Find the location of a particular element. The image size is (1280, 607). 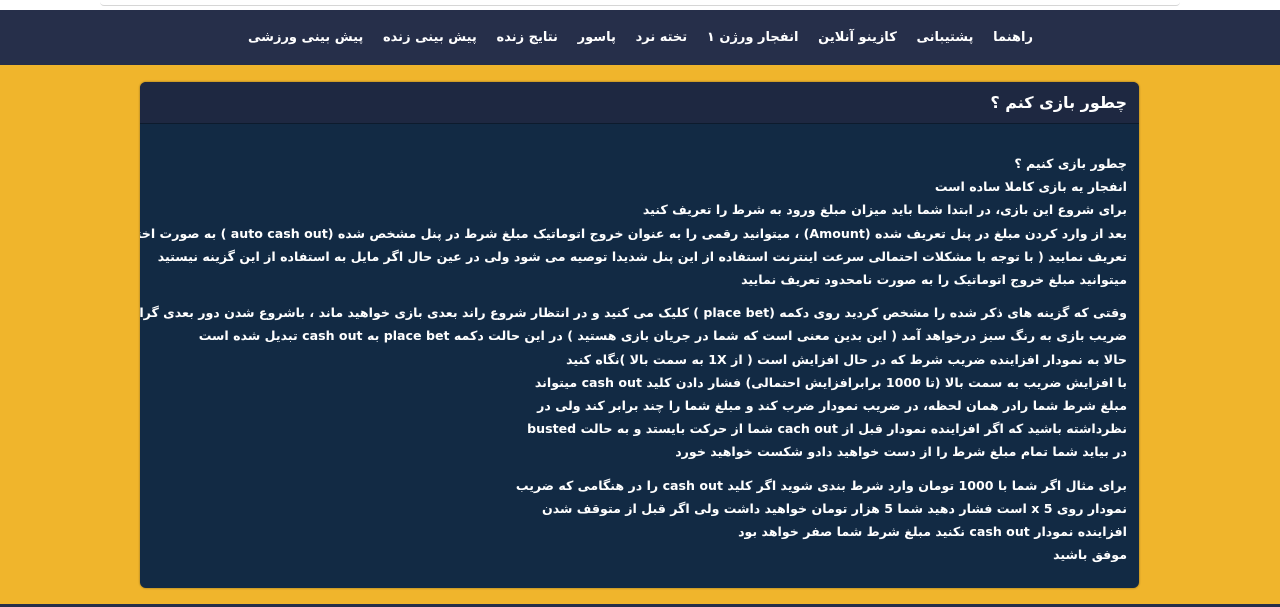

nav-item-crash-v1: انفجار ورژن ۱ is located at coordinates (753, 37).